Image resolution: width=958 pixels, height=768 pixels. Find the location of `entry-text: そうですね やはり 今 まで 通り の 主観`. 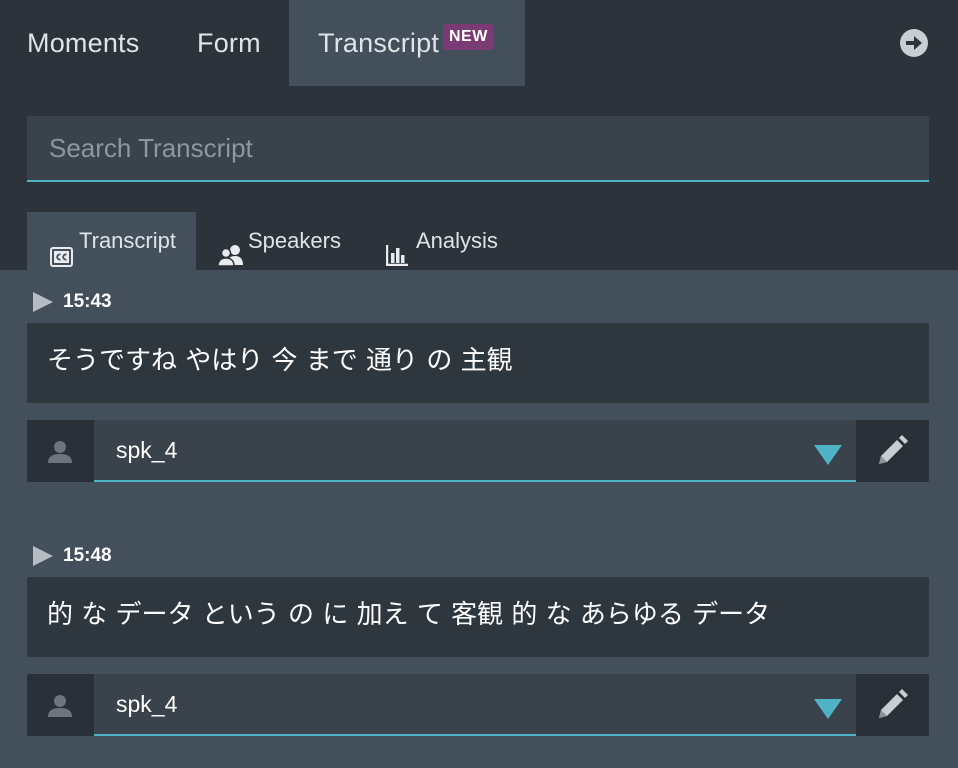

entry-text: そうですね やはり 今 まで 通り の 主観 is located at coordinates (280, 361).